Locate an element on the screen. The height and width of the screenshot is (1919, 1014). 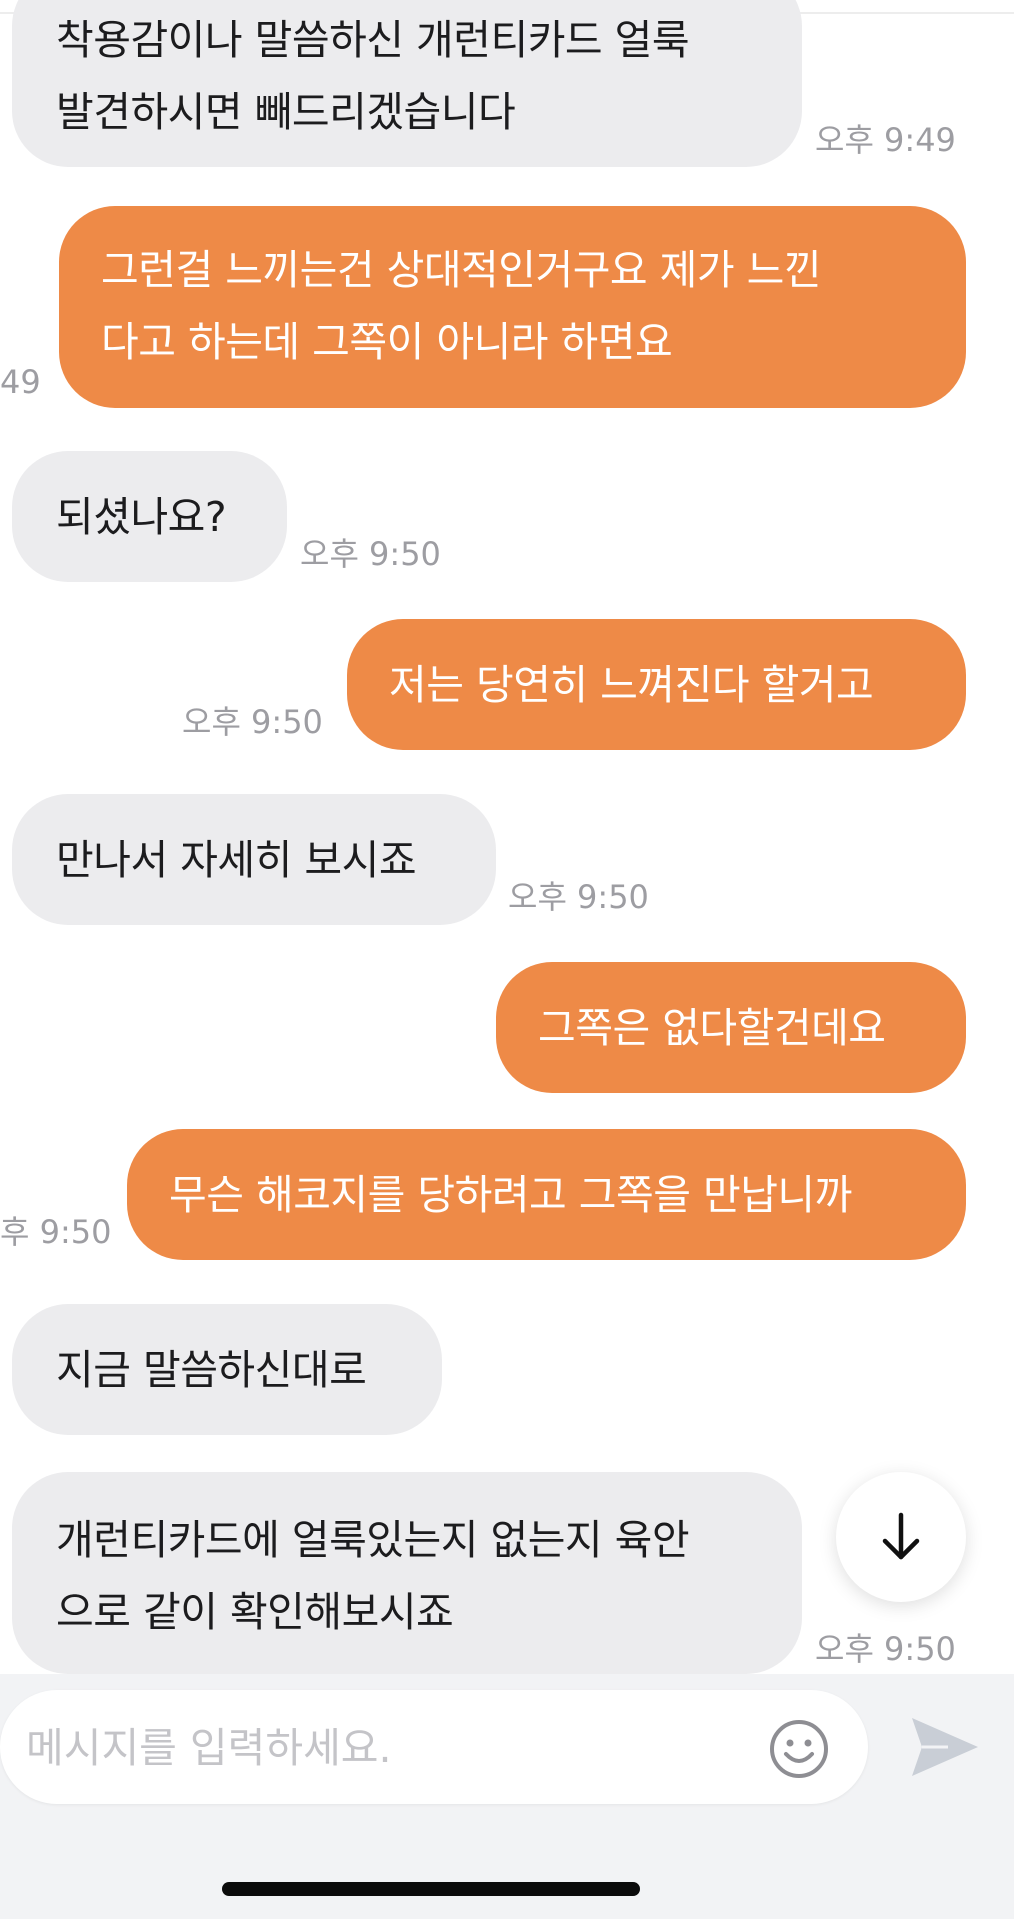
message-bubble-incoming: 되셨나요? is located at coordinates (149, 516).